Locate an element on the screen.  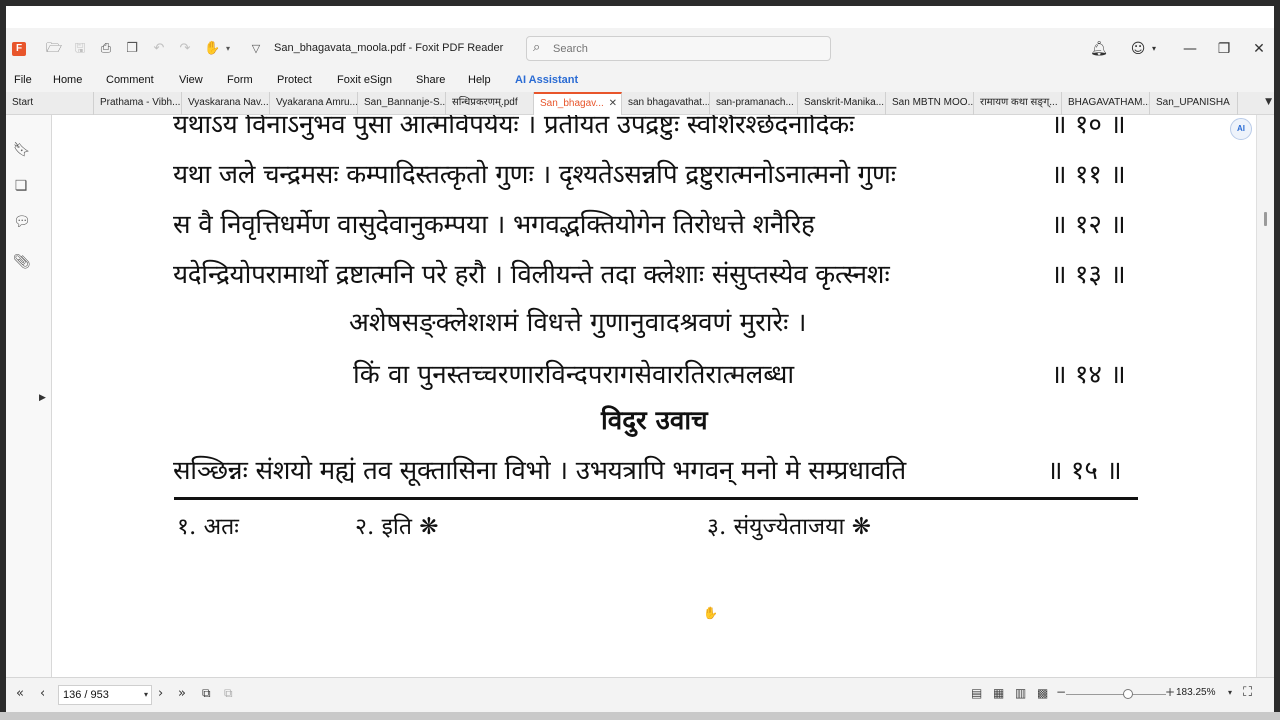
menu-home: Home is located at coordinates (67, 80).